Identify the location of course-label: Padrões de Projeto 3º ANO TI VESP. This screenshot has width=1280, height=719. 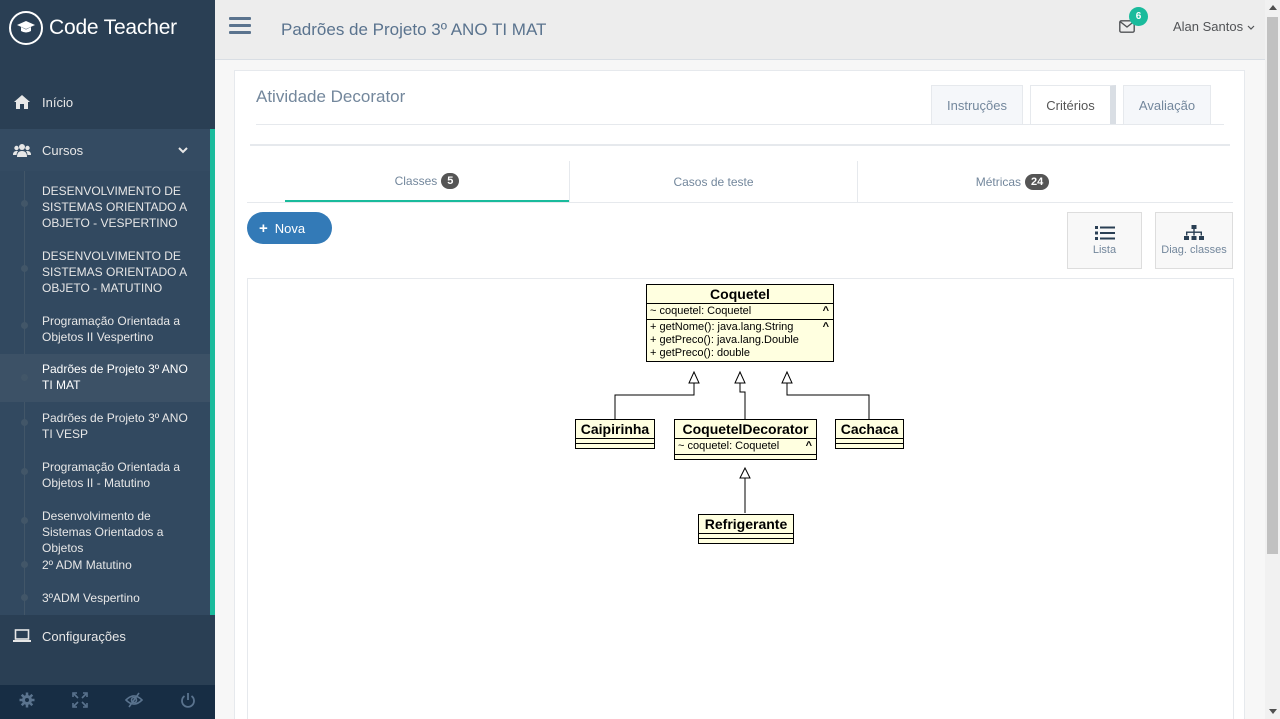
(115, 426).